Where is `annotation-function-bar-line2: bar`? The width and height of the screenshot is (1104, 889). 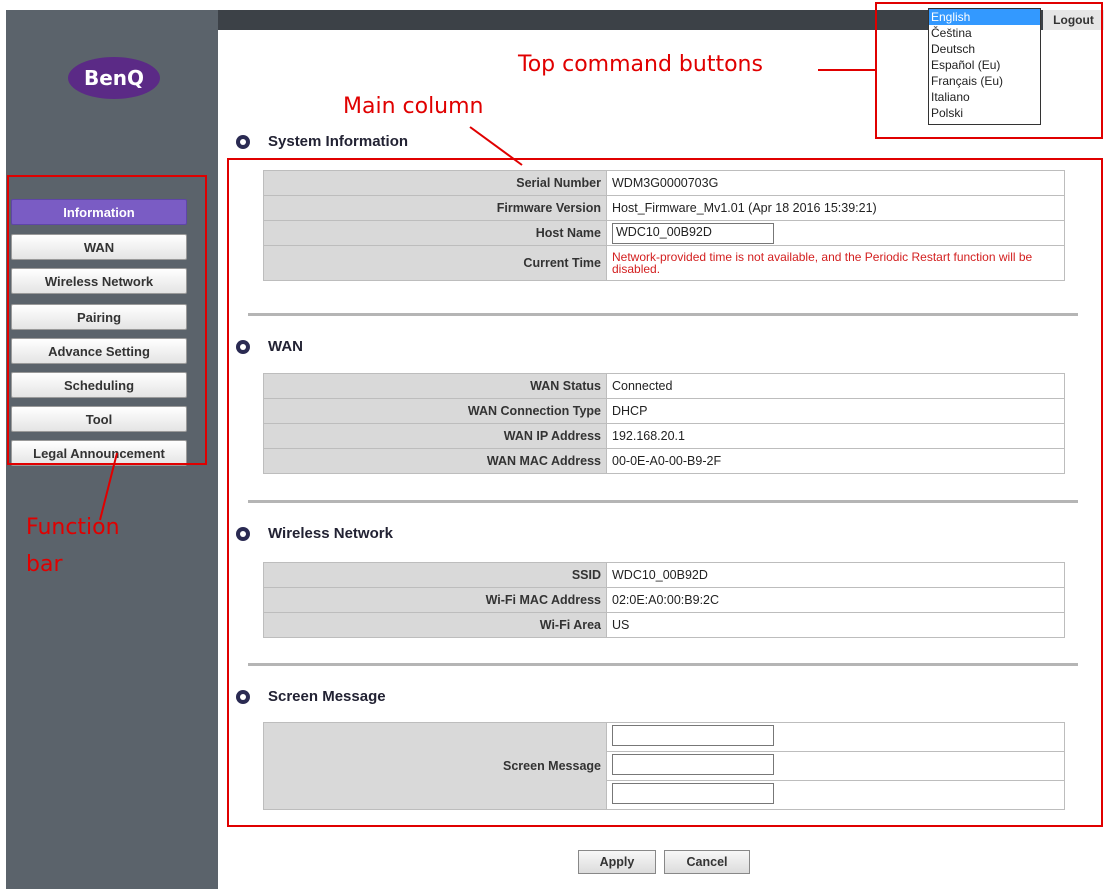
annotation-function-bar-line2: bar is located at coordinates (44, 564).